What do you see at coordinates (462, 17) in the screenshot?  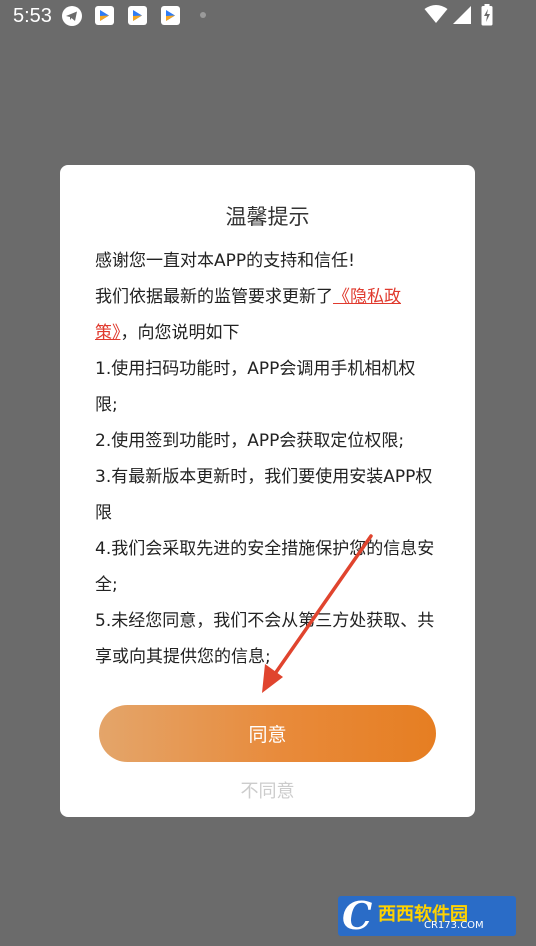 I see `cellular-signal-icon` at bounding box center [462, 17].